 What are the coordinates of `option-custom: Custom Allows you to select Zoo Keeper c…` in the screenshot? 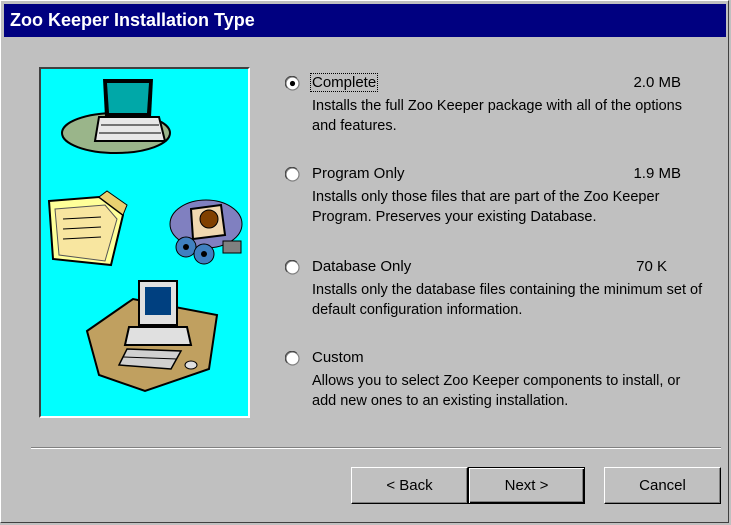 It's located at (495, 383).